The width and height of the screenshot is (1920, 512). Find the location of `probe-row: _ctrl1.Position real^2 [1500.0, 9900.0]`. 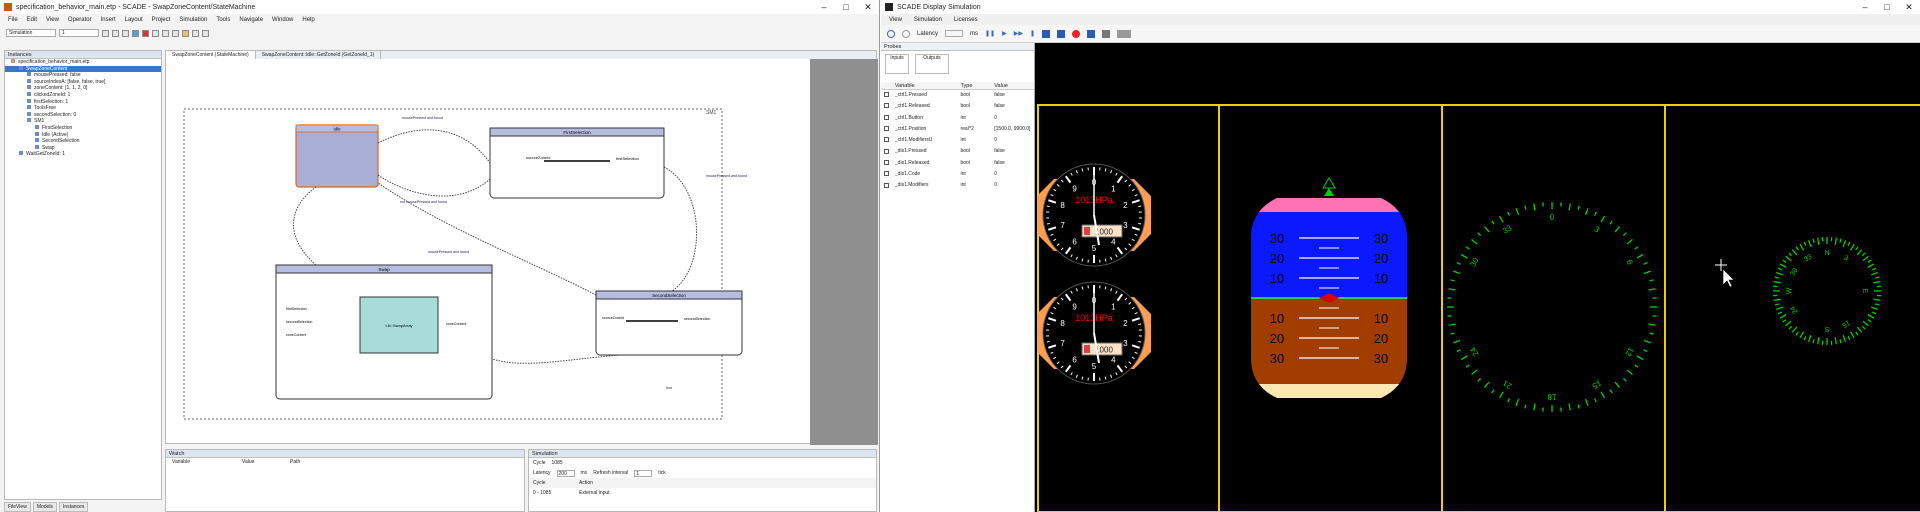

probe-row: _ctrl1.Position real^2 [1500.0, 9900.0] is located at coordinates (957, 129).